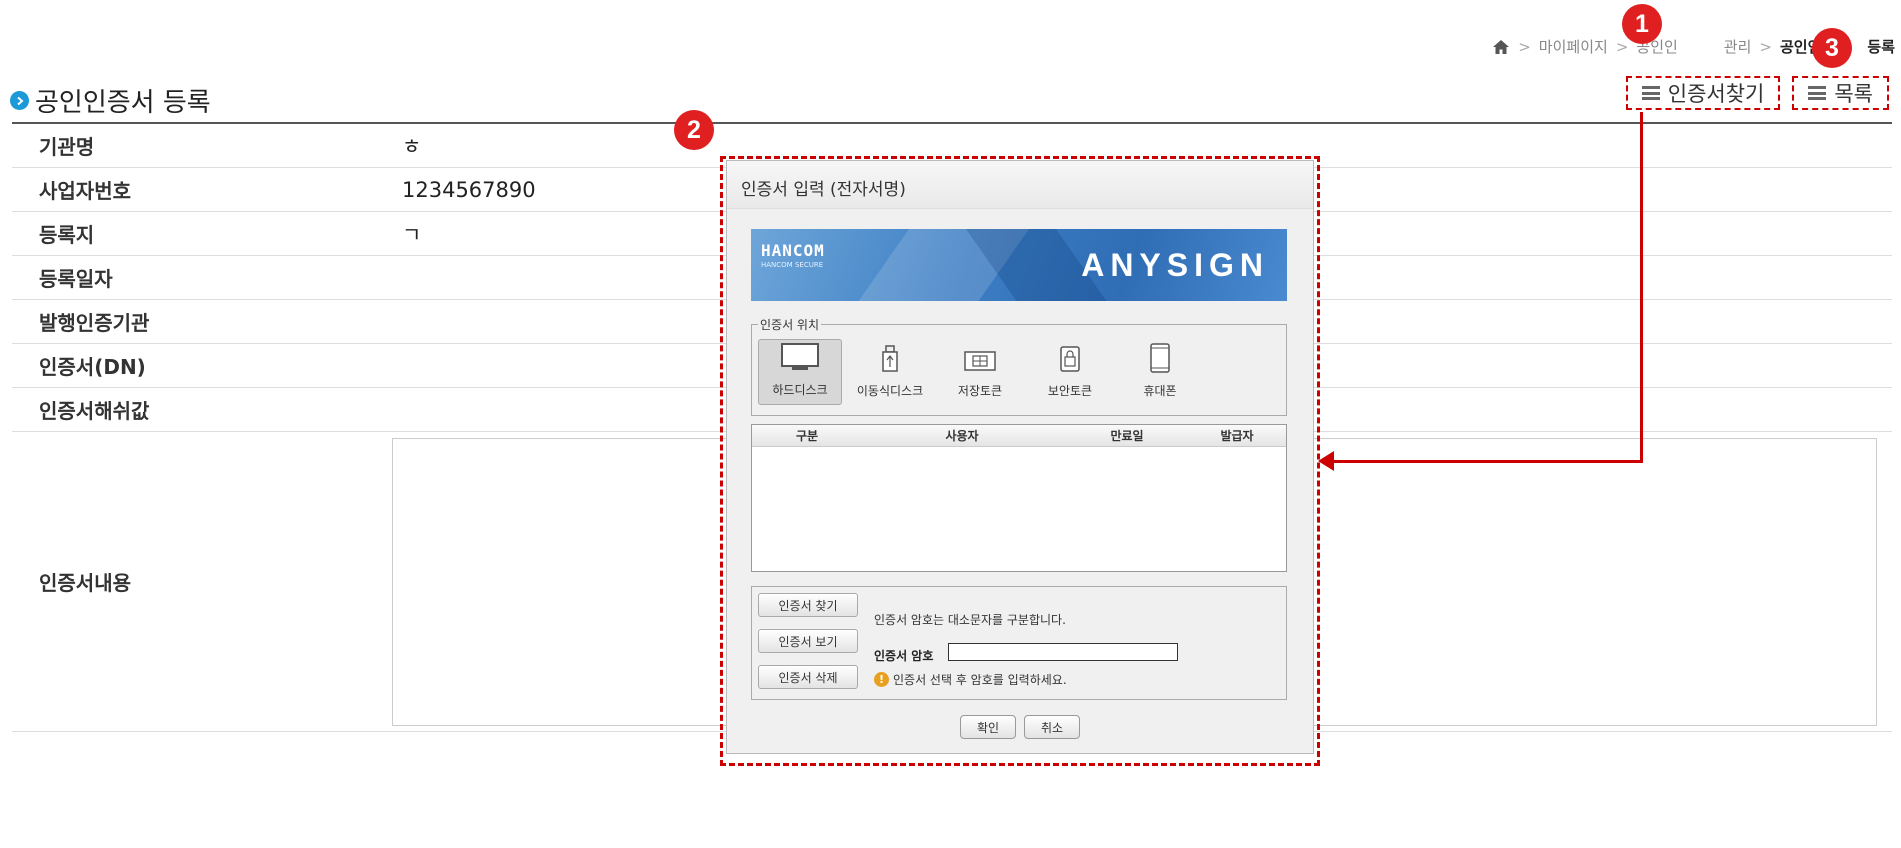 This screenshot has width=1901, height=848. I want to click on row-label: 등록일자, so click(202, 277).